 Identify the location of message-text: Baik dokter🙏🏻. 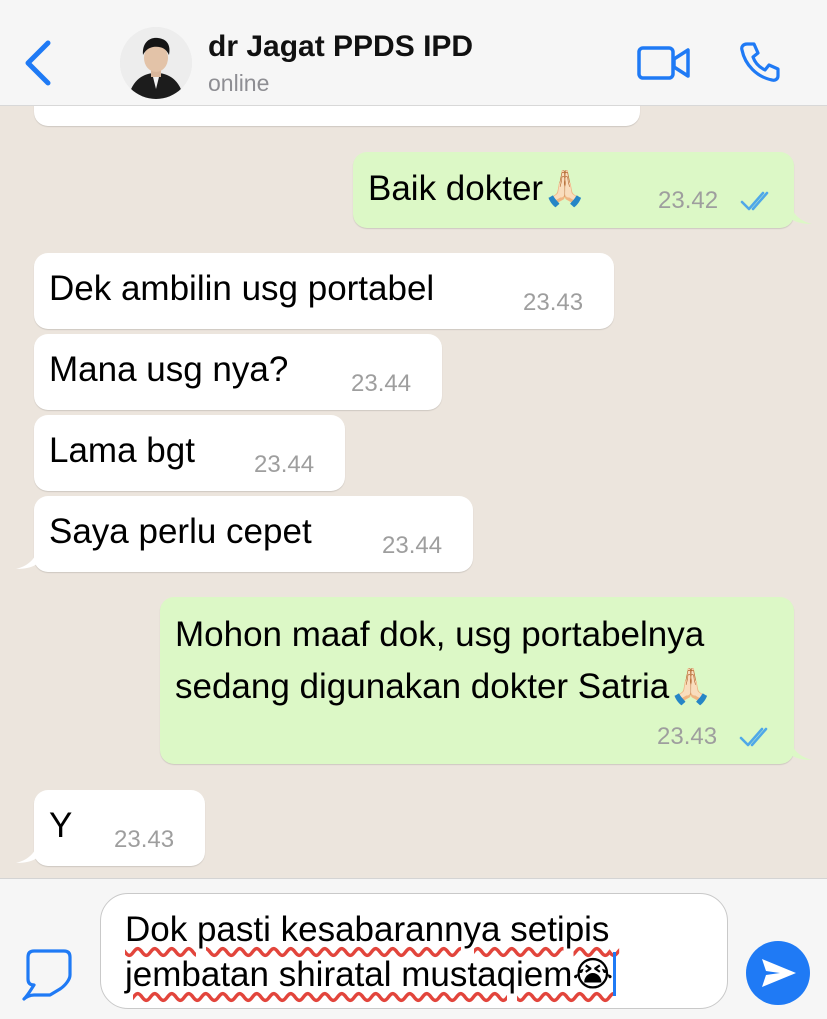
(477, 188).